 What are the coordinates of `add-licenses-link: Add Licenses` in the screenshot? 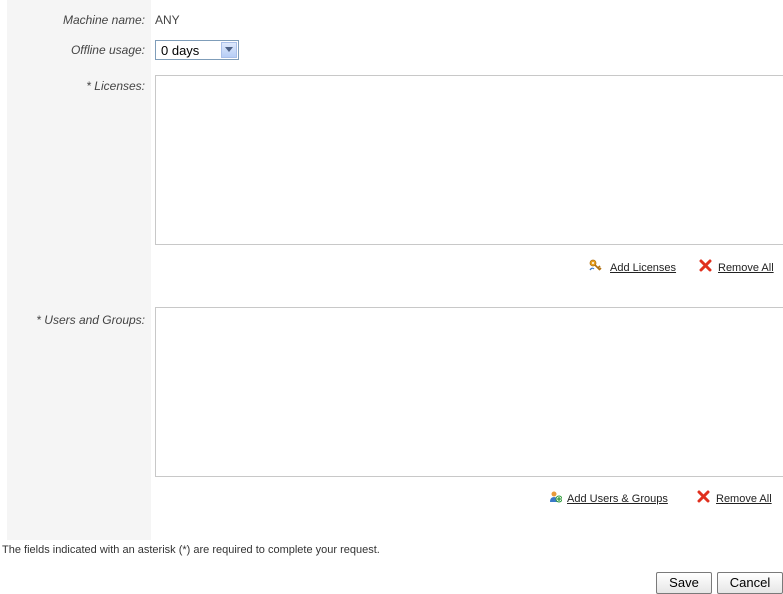 It's located at (643, 268).